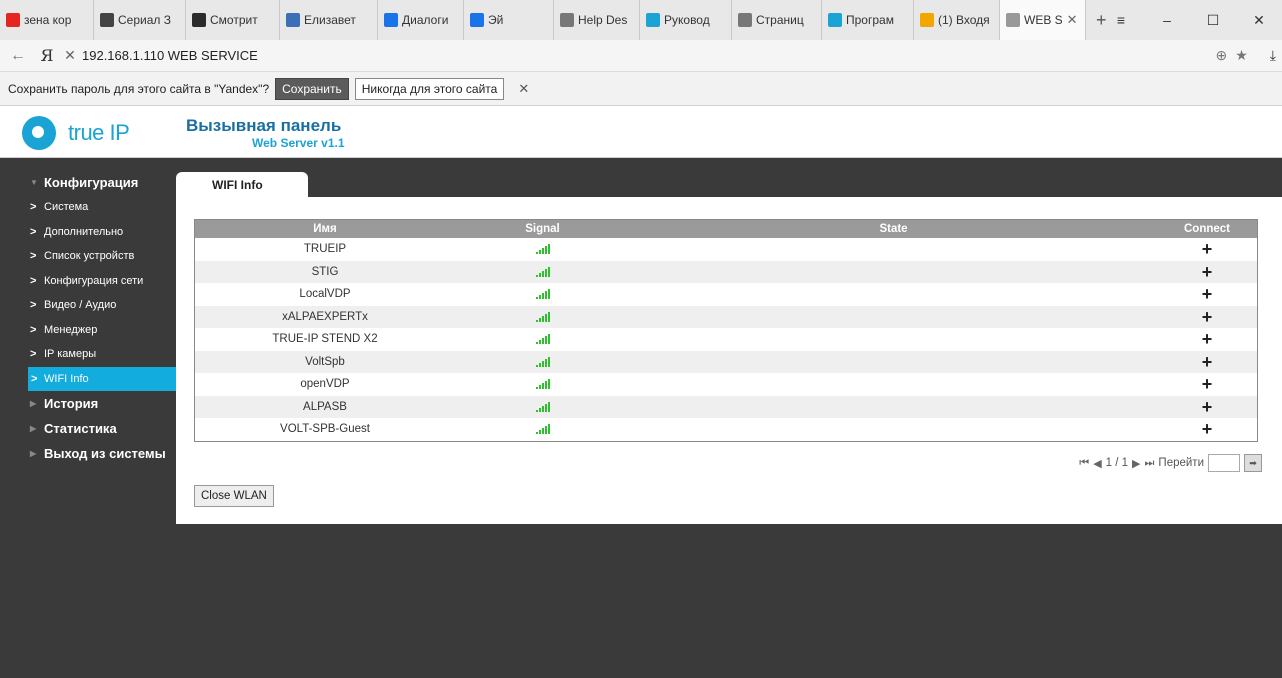 Image resolution: width=1282 pixels, height=678 pixels. I want to click on nav-section-label: Статистика, so click(80, 428).